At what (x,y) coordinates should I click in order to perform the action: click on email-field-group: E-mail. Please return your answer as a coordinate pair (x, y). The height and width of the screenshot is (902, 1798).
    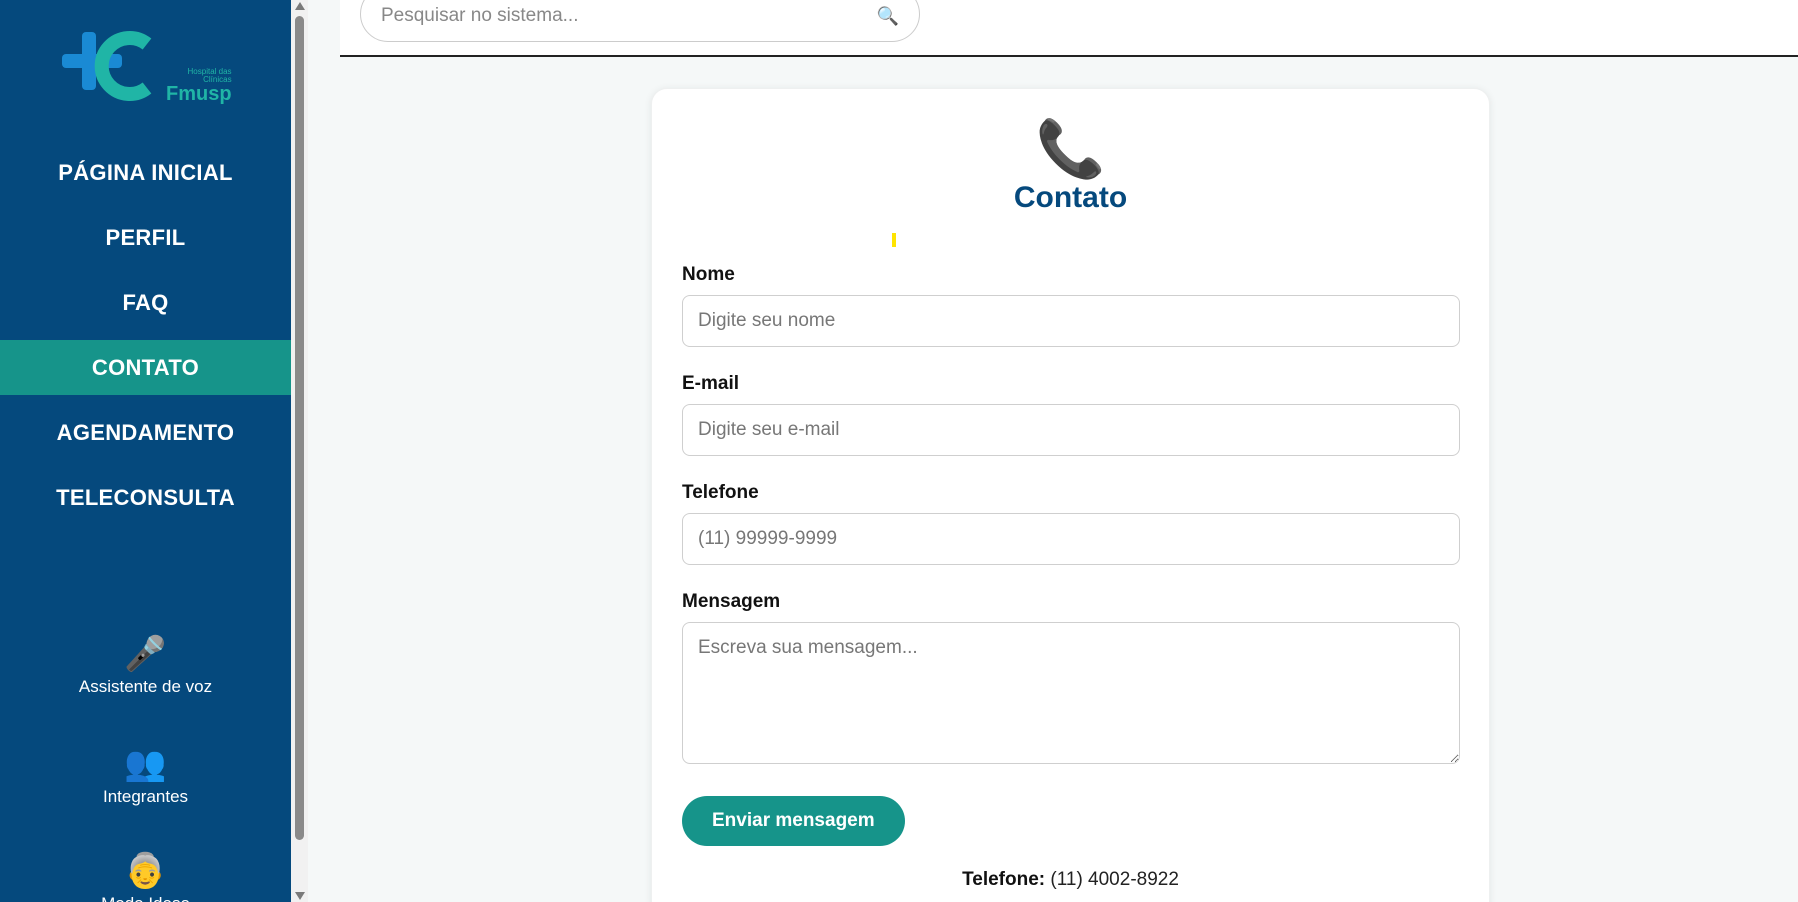
    Looking at the image, I should click on (1071, 414).